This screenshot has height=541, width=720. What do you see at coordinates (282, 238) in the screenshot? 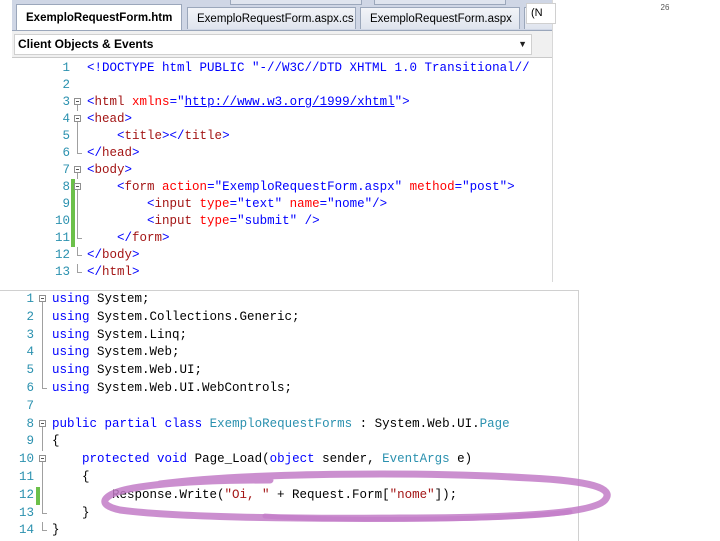
I see `code-line-11: 11 </form>` at bounding box center [282, 238].